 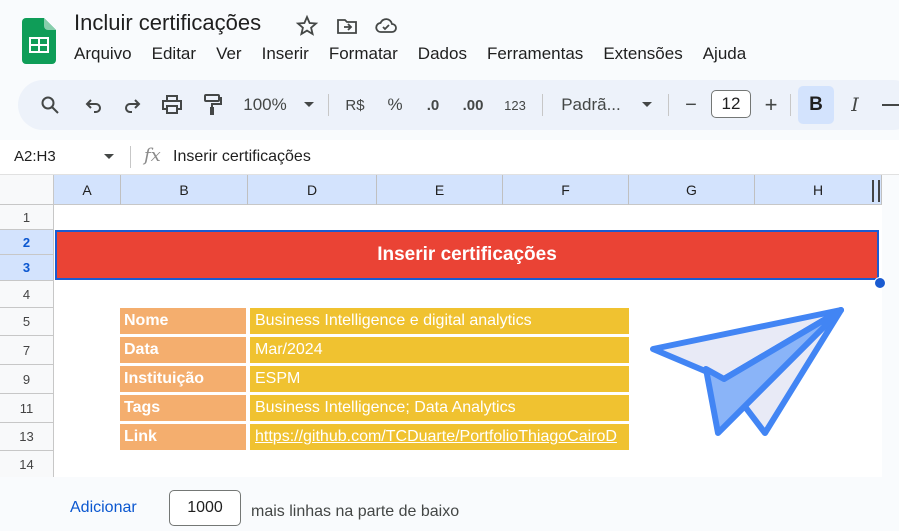 I want to click on field-label-link: Link, so click(x=183, y=437).